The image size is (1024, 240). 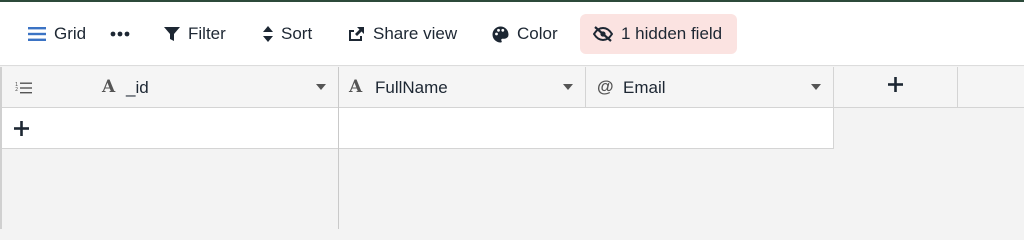 What do you see at coordinates (462, 87) in the screenshot?
I see `column-header-fullname: A FullName` at bounding box center [462, 87].